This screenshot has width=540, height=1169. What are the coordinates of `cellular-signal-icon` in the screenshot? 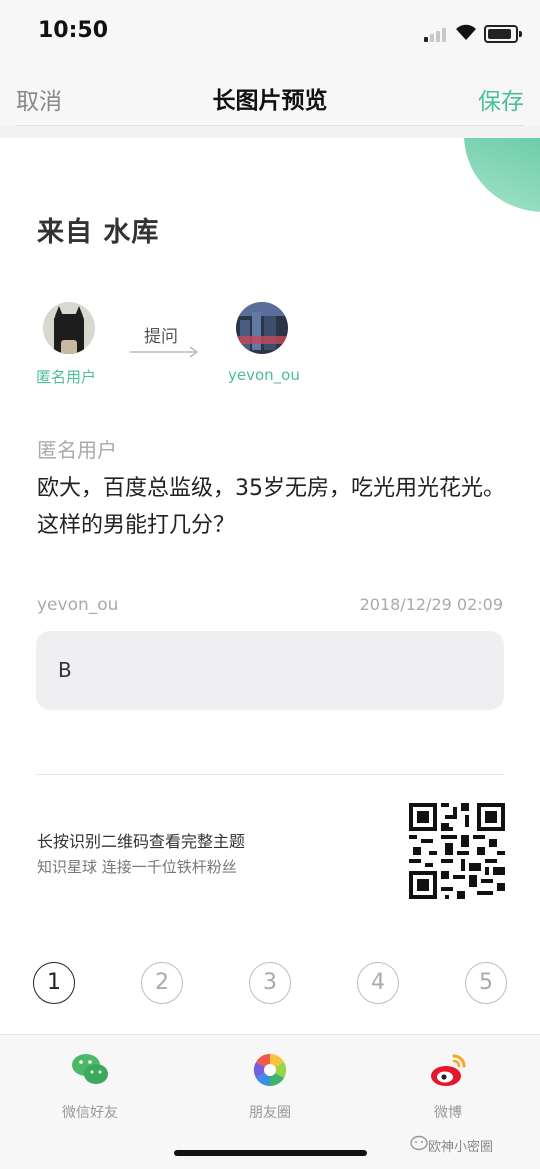 It's located at (437, 34).